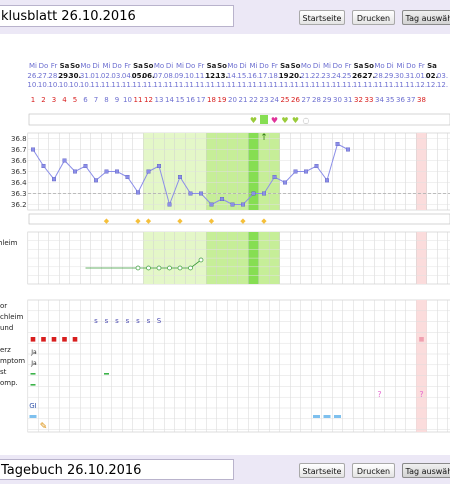  I want to click on weekday-label: Di, so click(242, 66).